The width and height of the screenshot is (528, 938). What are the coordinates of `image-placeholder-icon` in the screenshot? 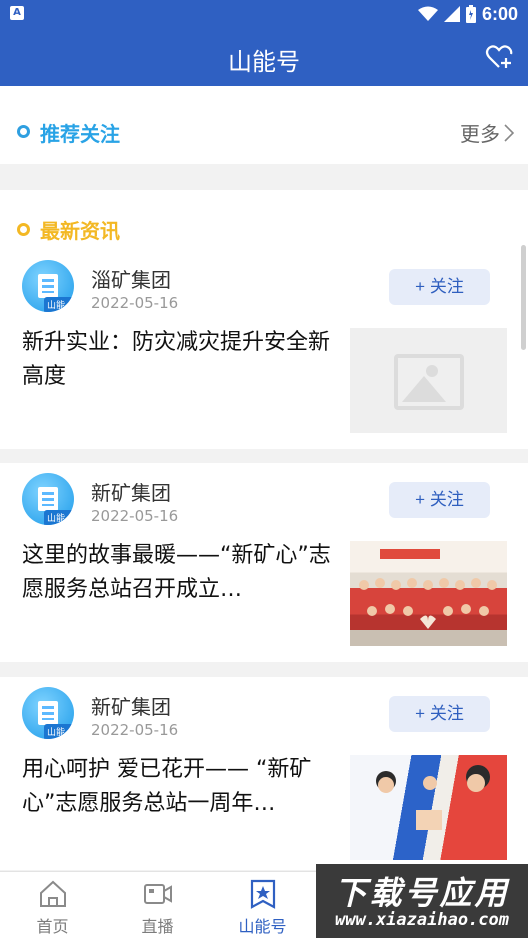 It's located at (429, 382).